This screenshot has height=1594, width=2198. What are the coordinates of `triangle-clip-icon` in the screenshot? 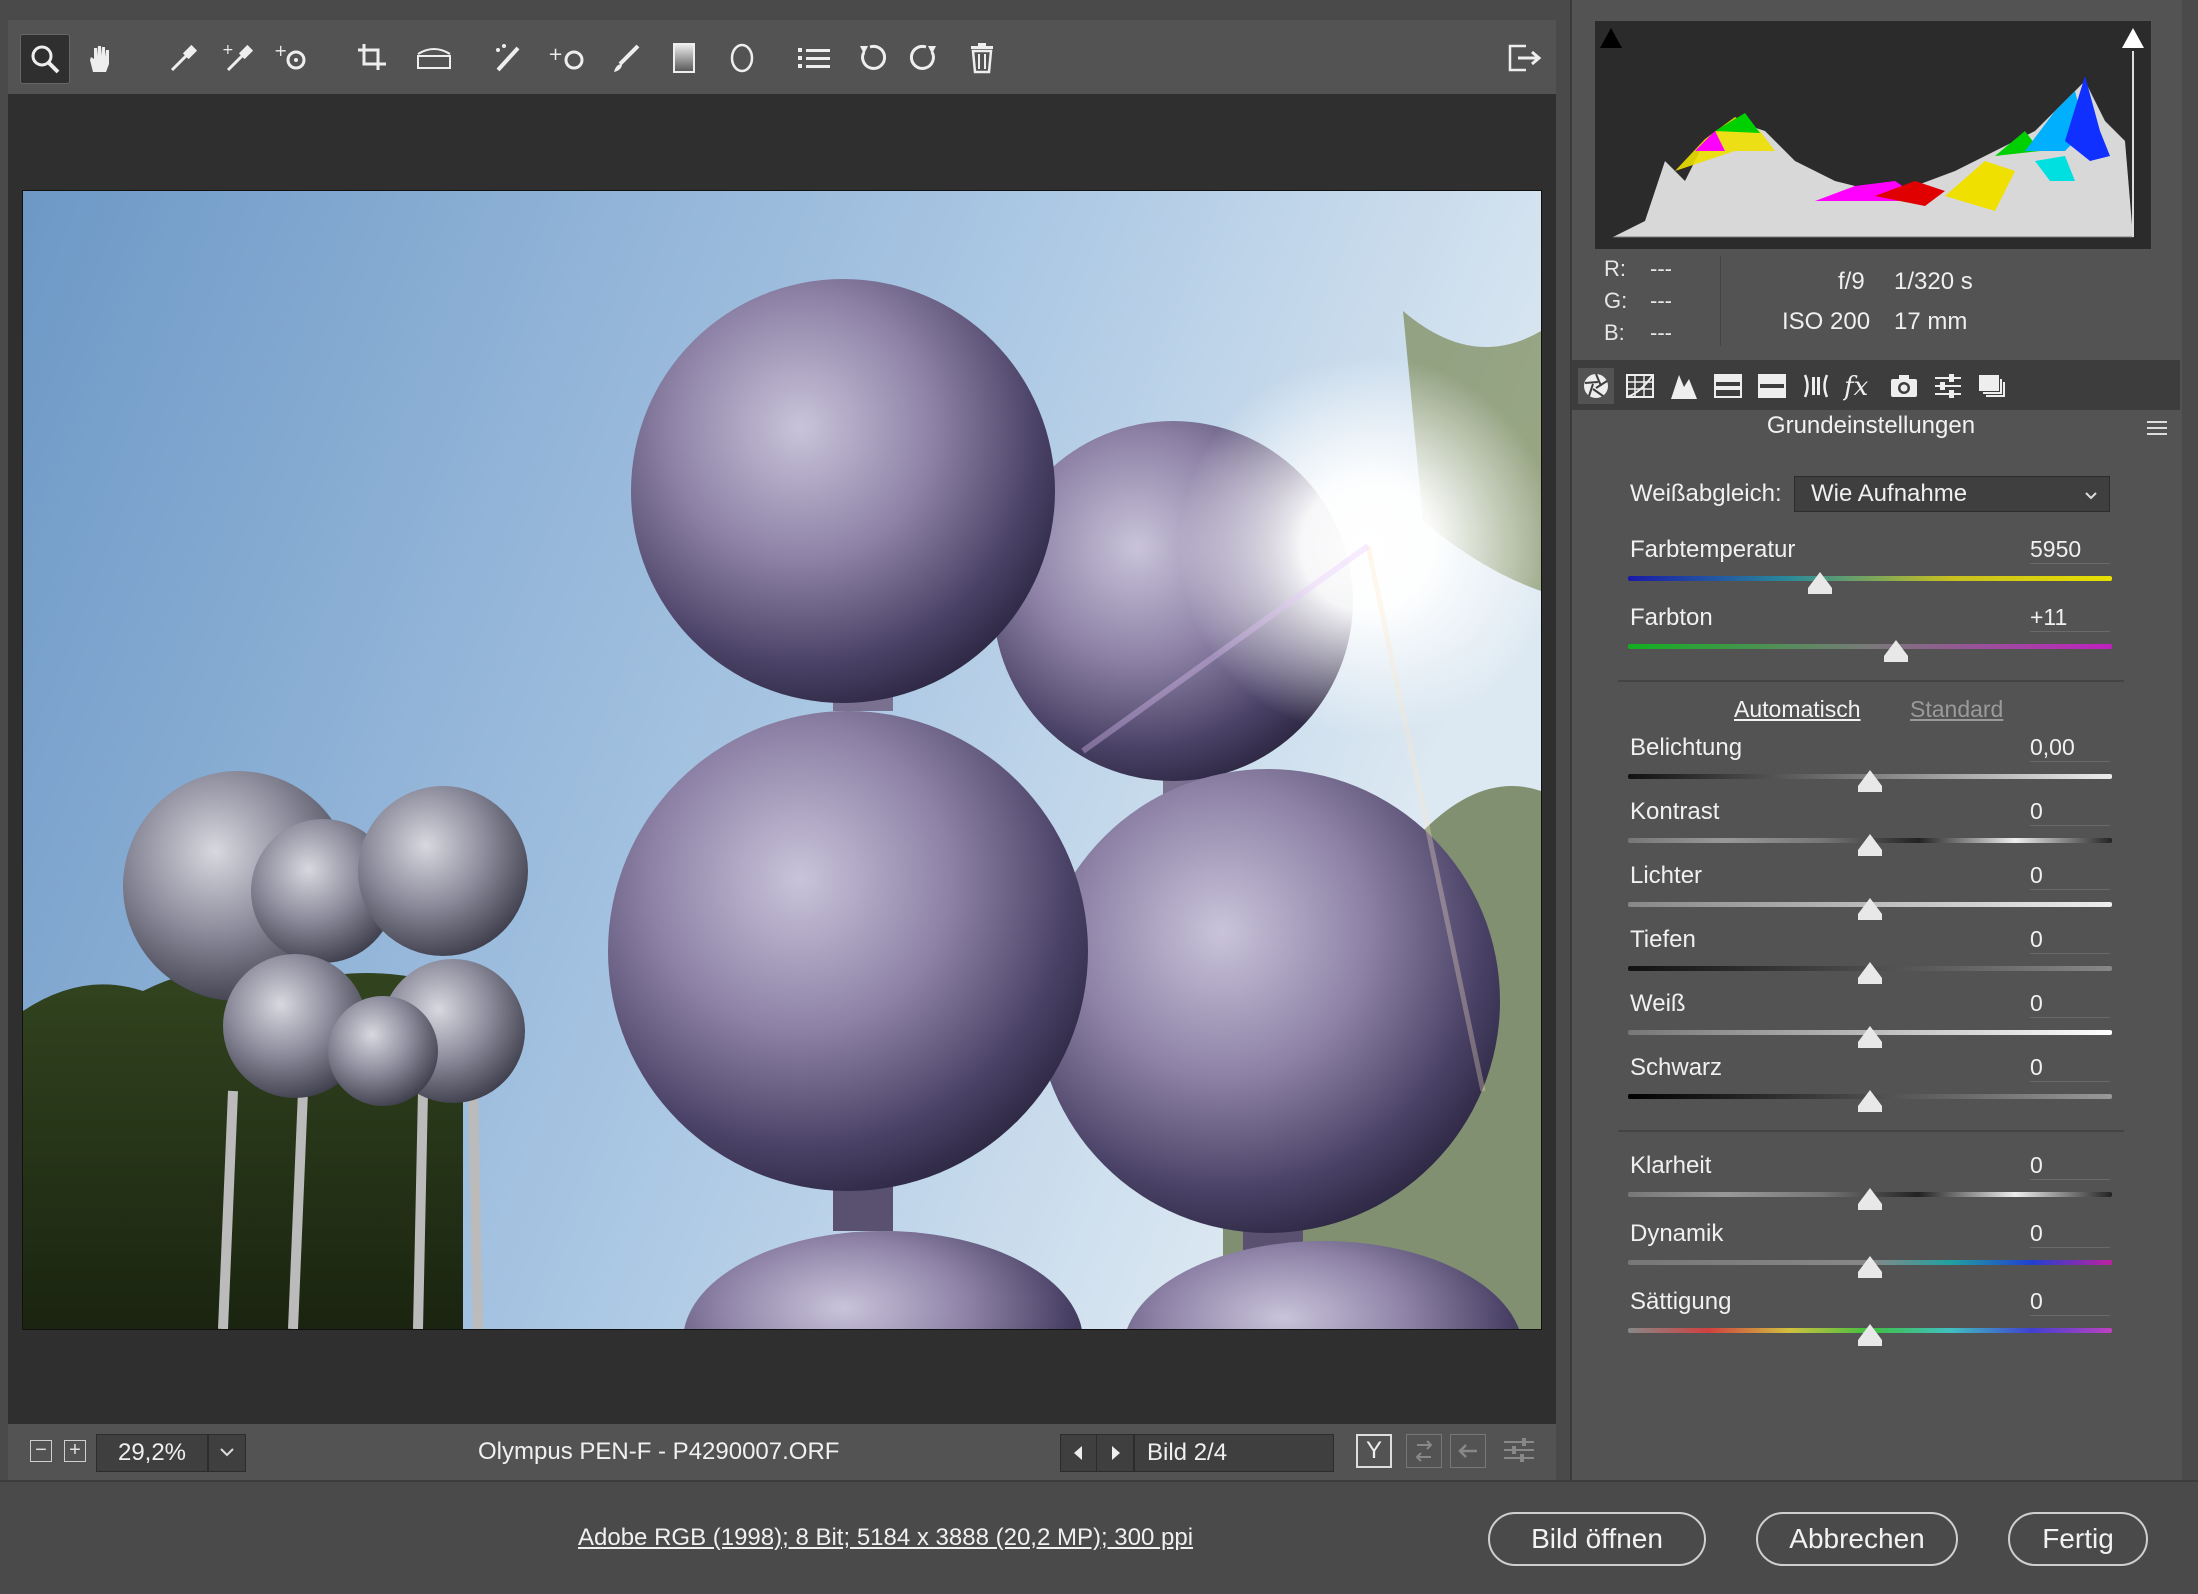 It's located at (2133, 38).